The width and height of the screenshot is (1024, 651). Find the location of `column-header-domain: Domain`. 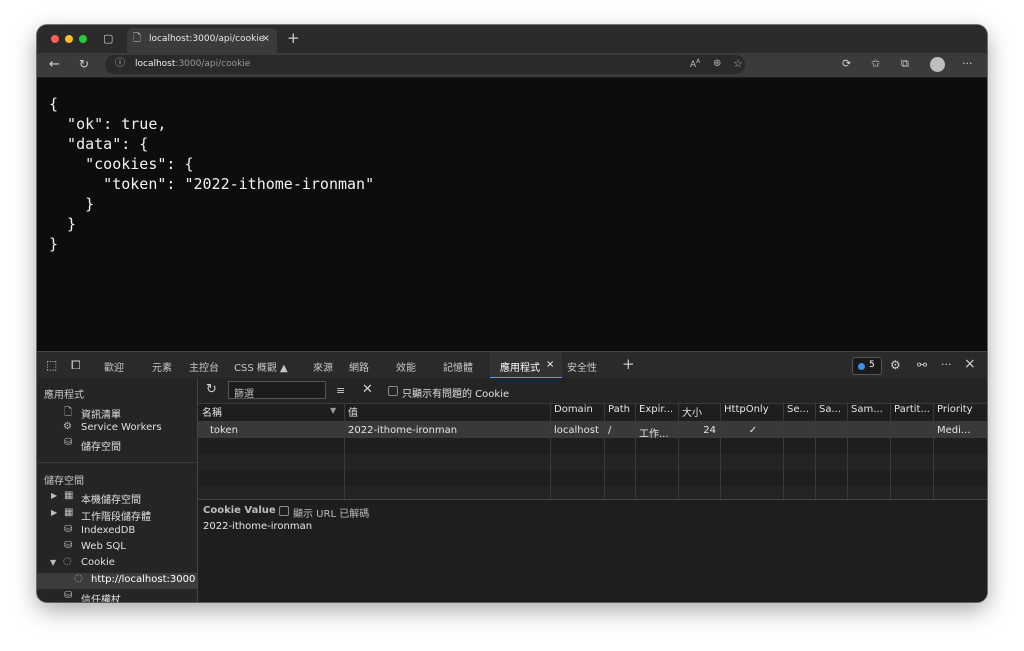

column-header-domain: Domain is located at coordinates (578, 412).